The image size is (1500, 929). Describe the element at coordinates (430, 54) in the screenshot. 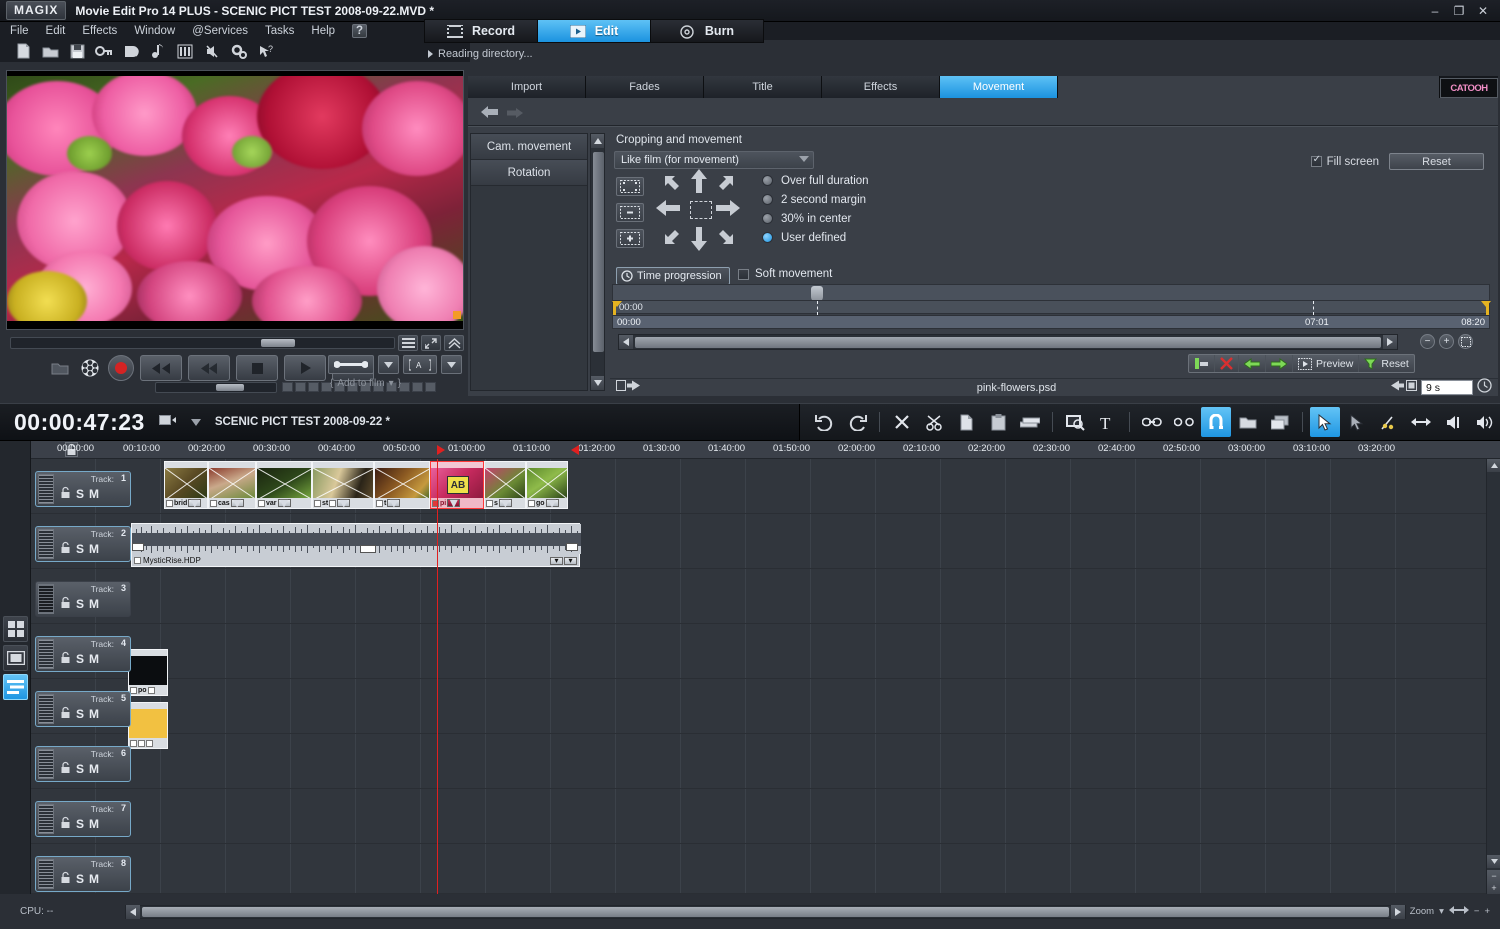

I see `expand-arrow-icon` at that location.